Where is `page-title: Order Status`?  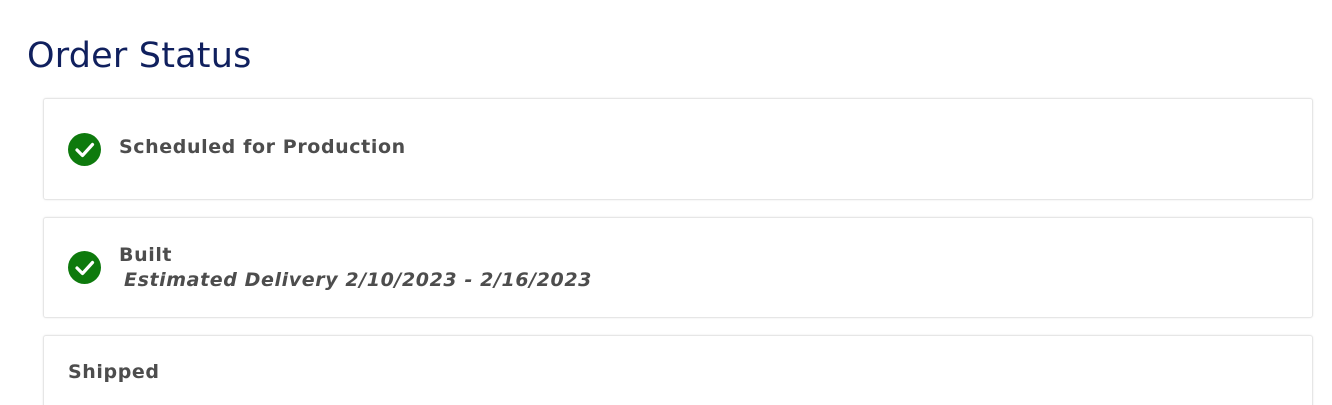 page-title: Order Status is located at coordinates (139, 56).